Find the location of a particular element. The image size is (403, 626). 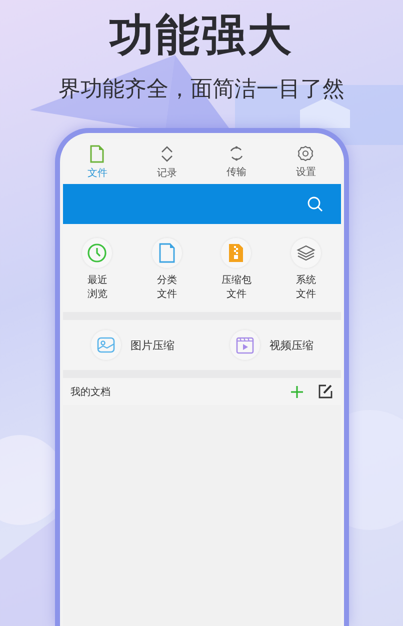

tool-label: 图片压缩 is located at coordinates (152, 345).